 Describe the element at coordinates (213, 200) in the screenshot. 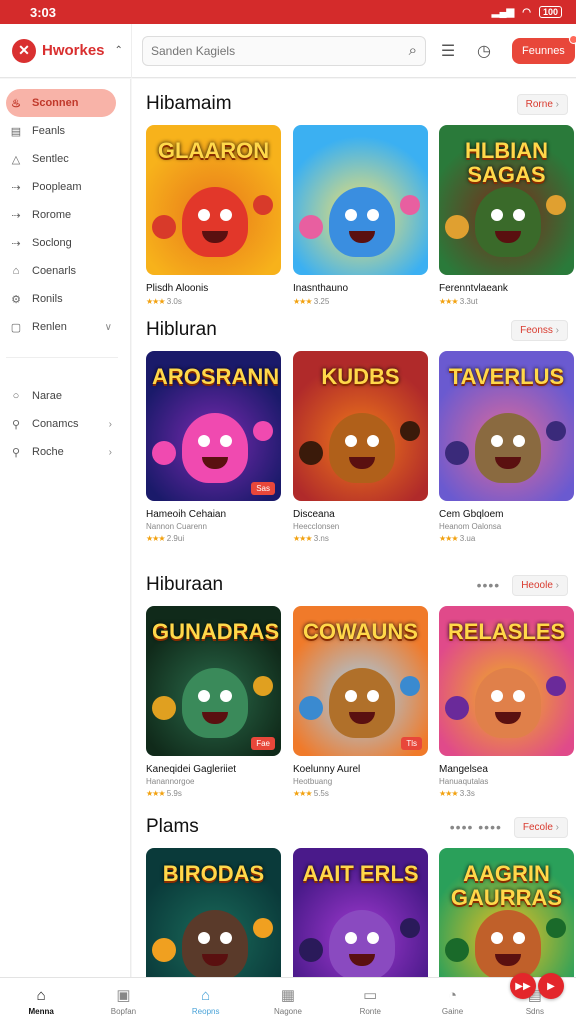

I see `game-thumbnail: GLAARON` at that location.